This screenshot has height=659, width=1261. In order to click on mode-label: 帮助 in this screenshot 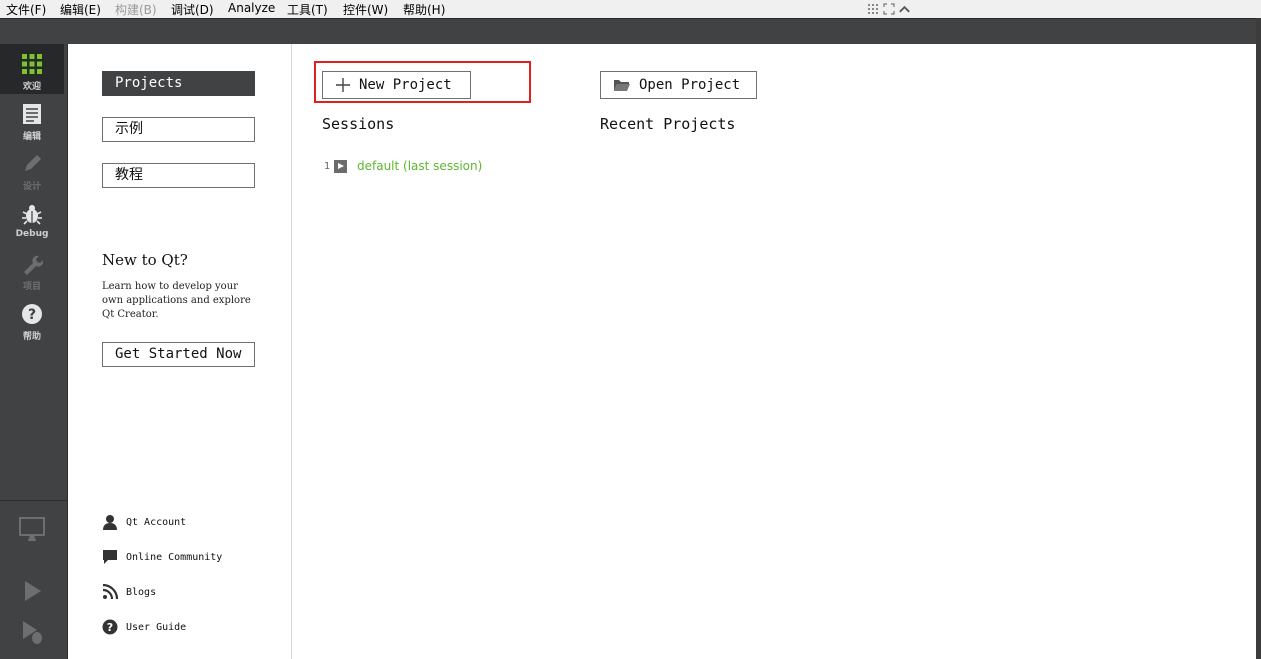, I will do `click(31, 337)`.